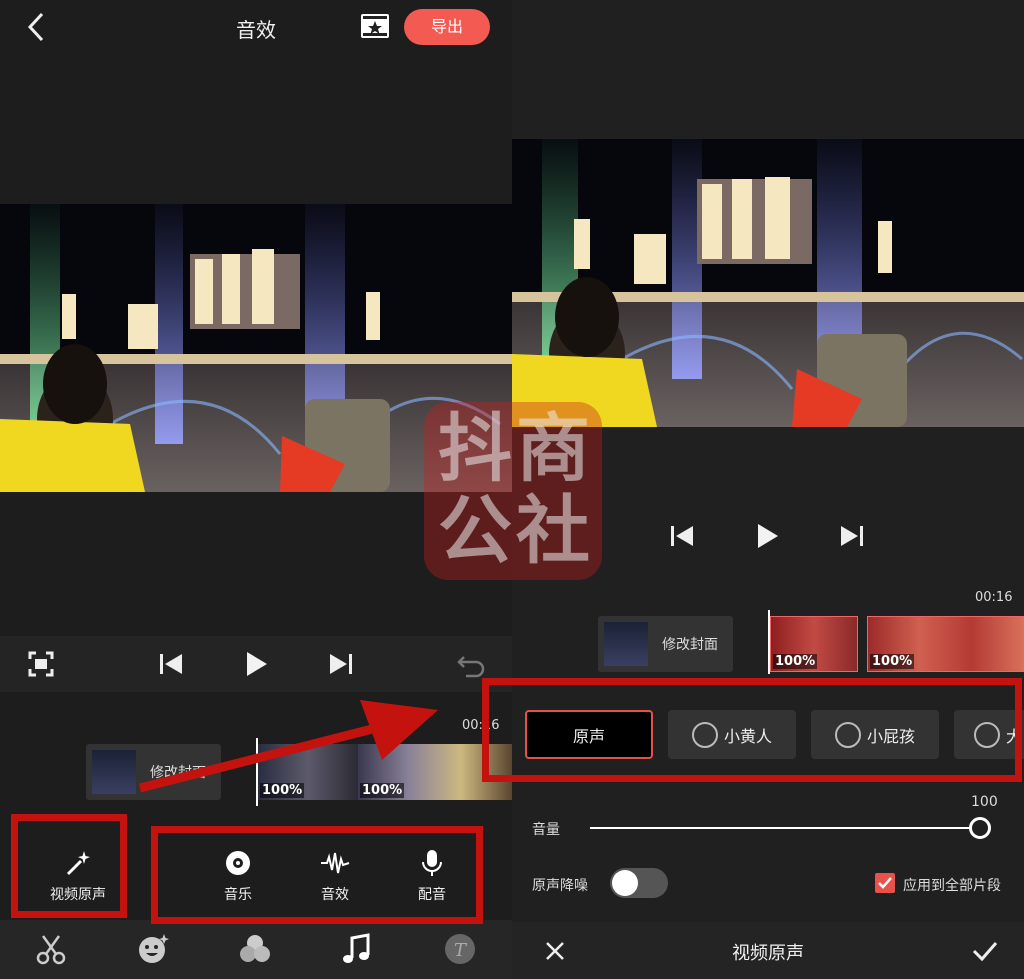 This screenshot has height=979, width=1024. Describe the element at coordinates (984, 802) in the screenshot. I see `volume-value: 100` at that location.